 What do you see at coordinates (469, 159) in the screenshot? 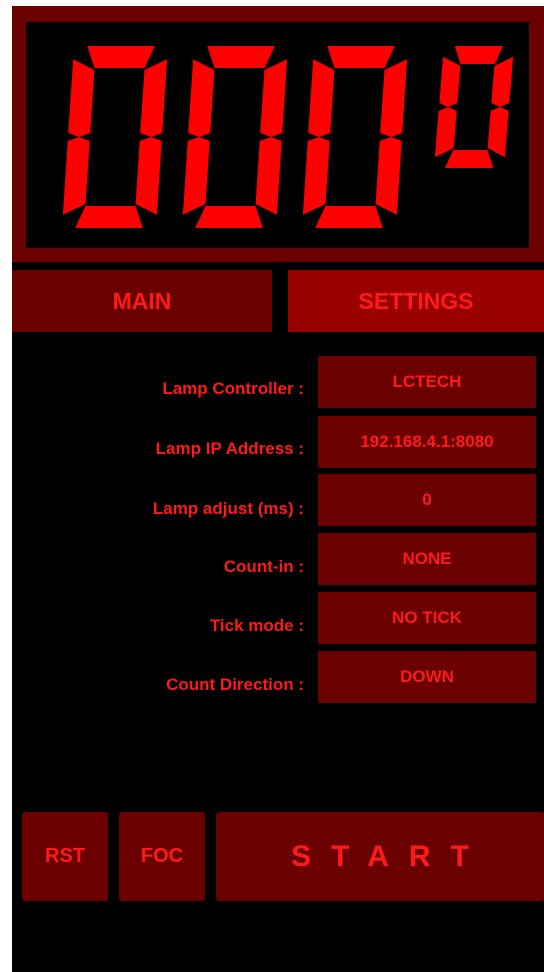
I see `degree-segment-bottom` at bounding box center [469, 159].